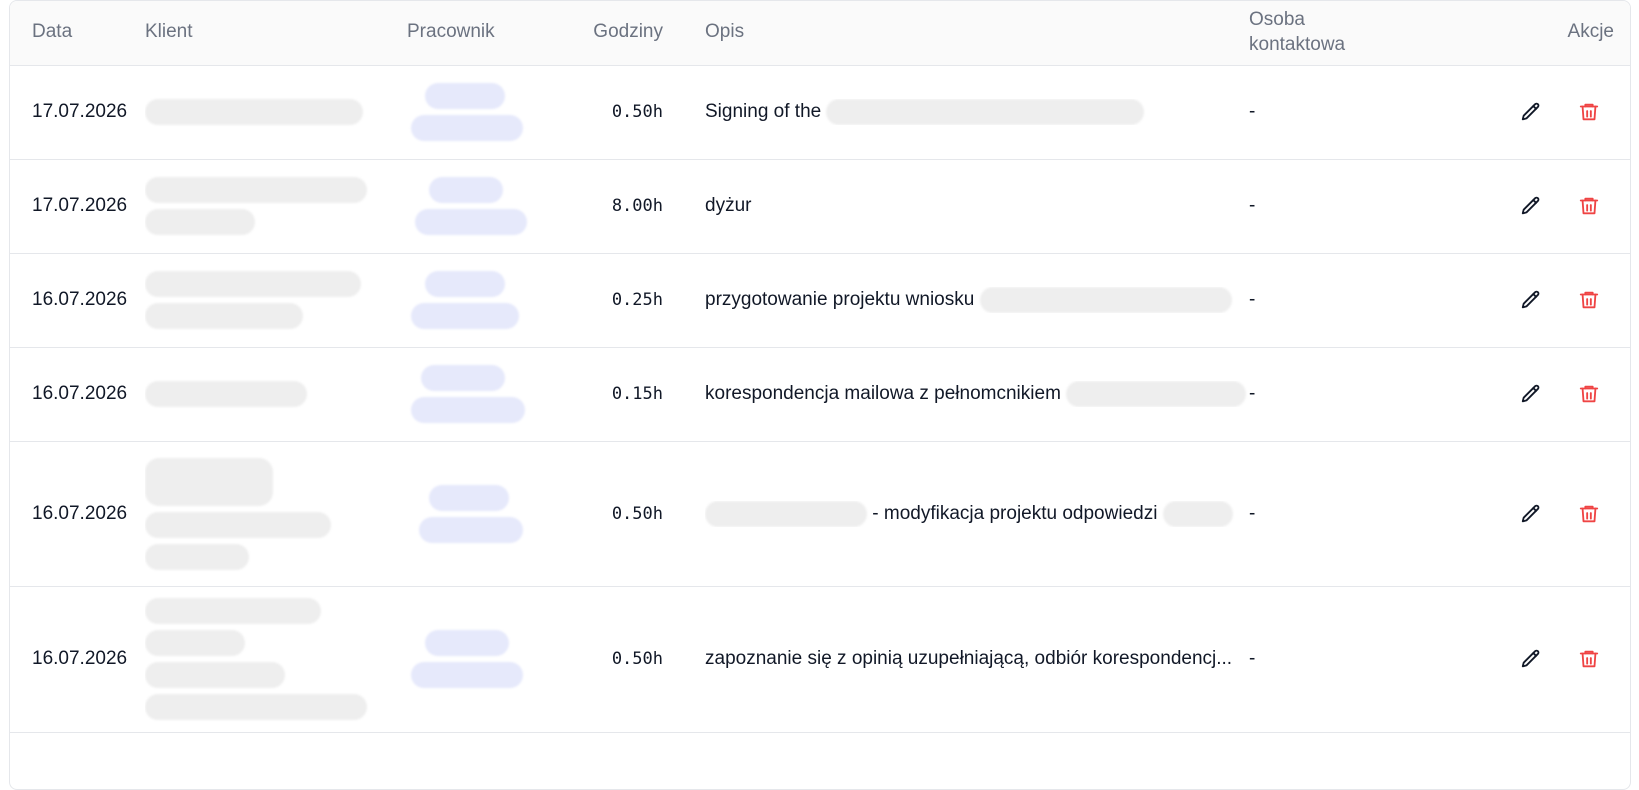  I want to click on column-header-date: Data, so click(77, 33).